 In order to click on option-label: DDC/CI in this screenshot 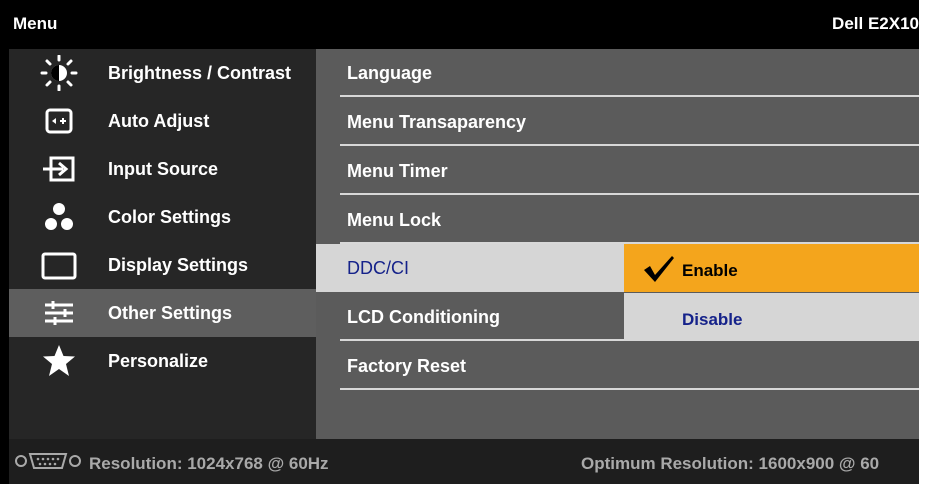, I will do `click(378, 268)`.